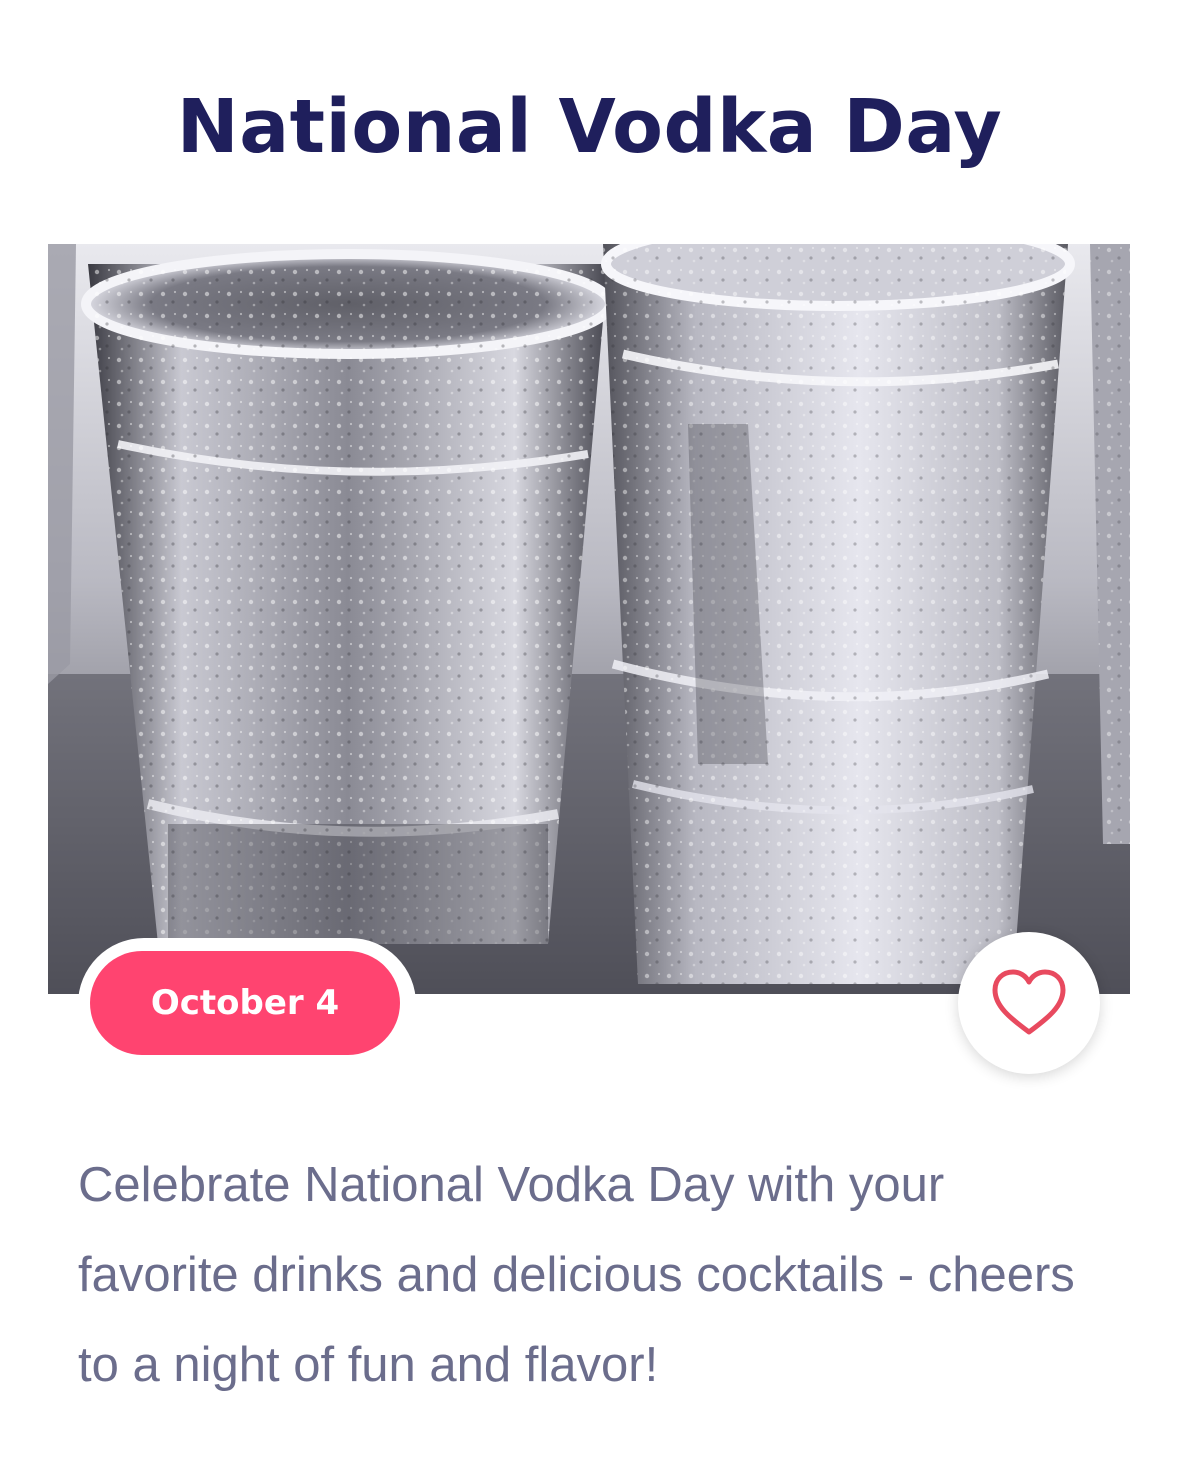 The image size is (1179, 1467). I want to click on heart-outline-icon, so click(1029, 1002).